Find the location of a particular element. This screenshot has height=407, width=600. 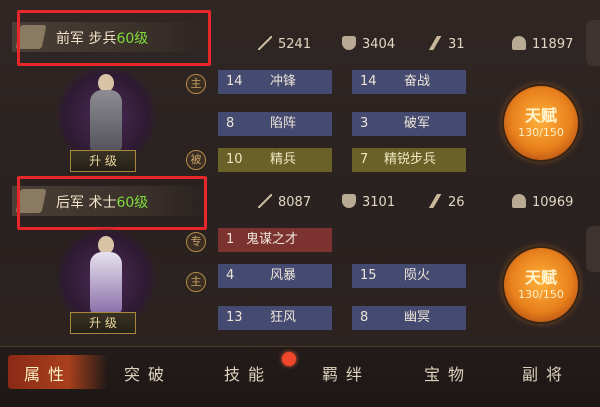

bottom-nav: 属性 突破 技能 羁绊 宝物 副将 is located at coordinates (300, 376).